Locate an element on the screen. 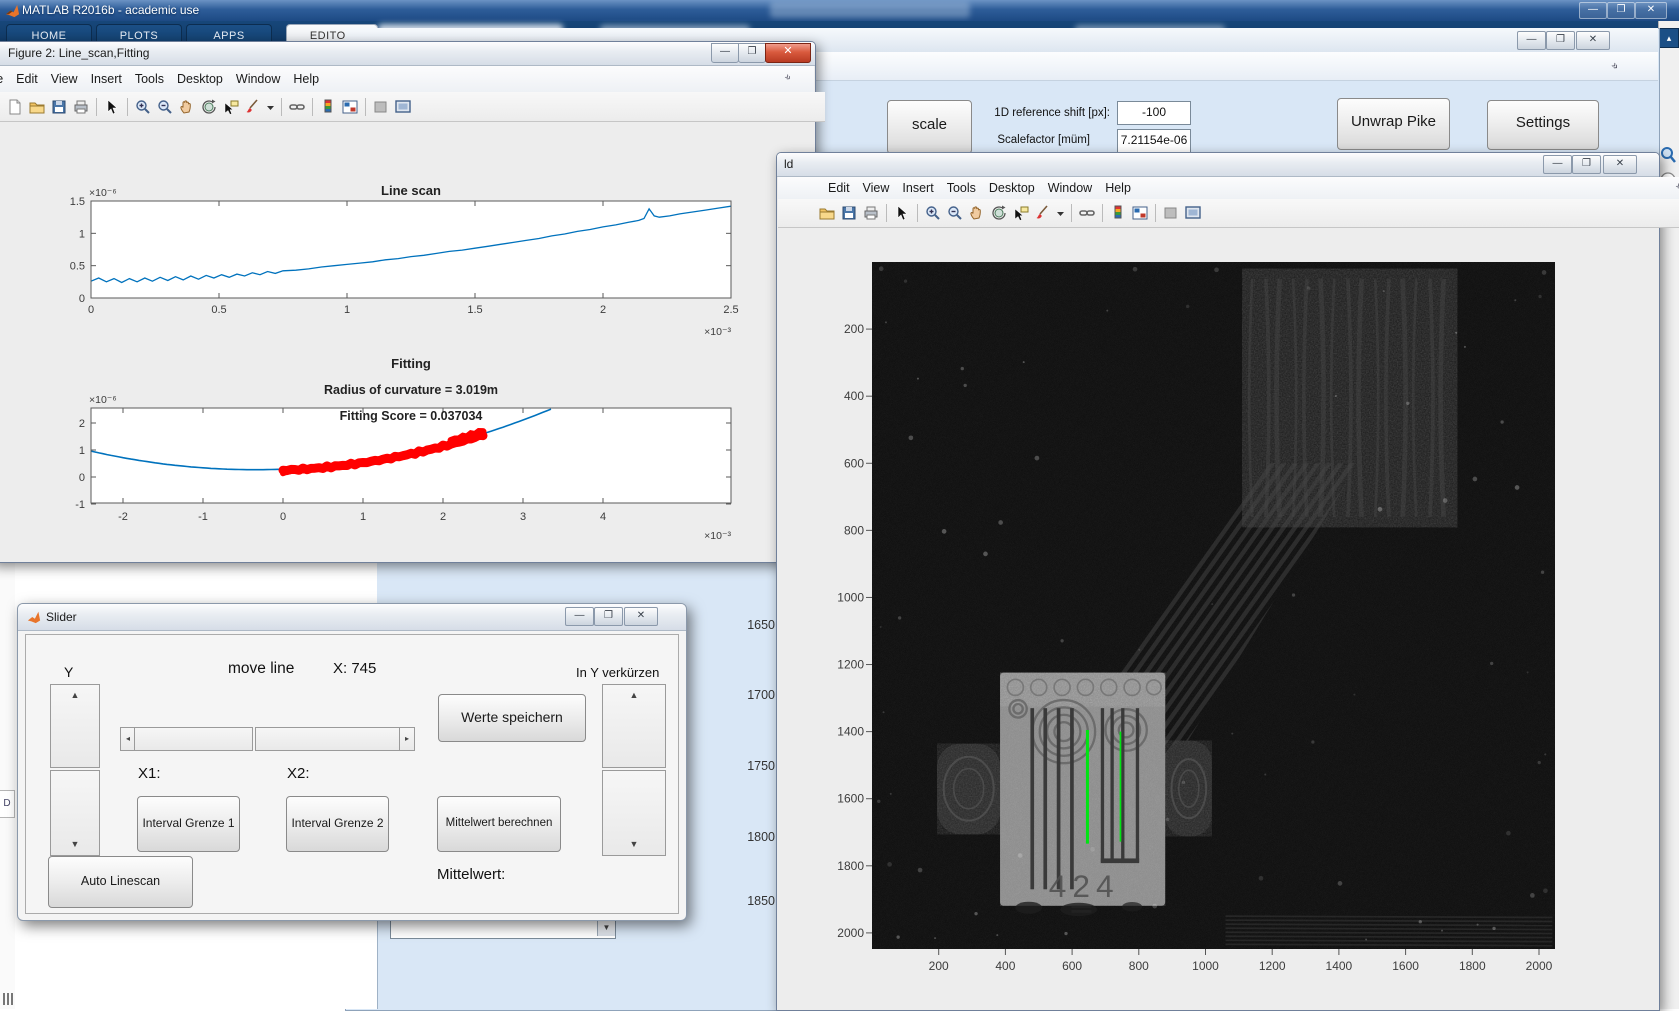  unwrap-pike-button: Unwrap Pike is located at coordinates (1393, 124).